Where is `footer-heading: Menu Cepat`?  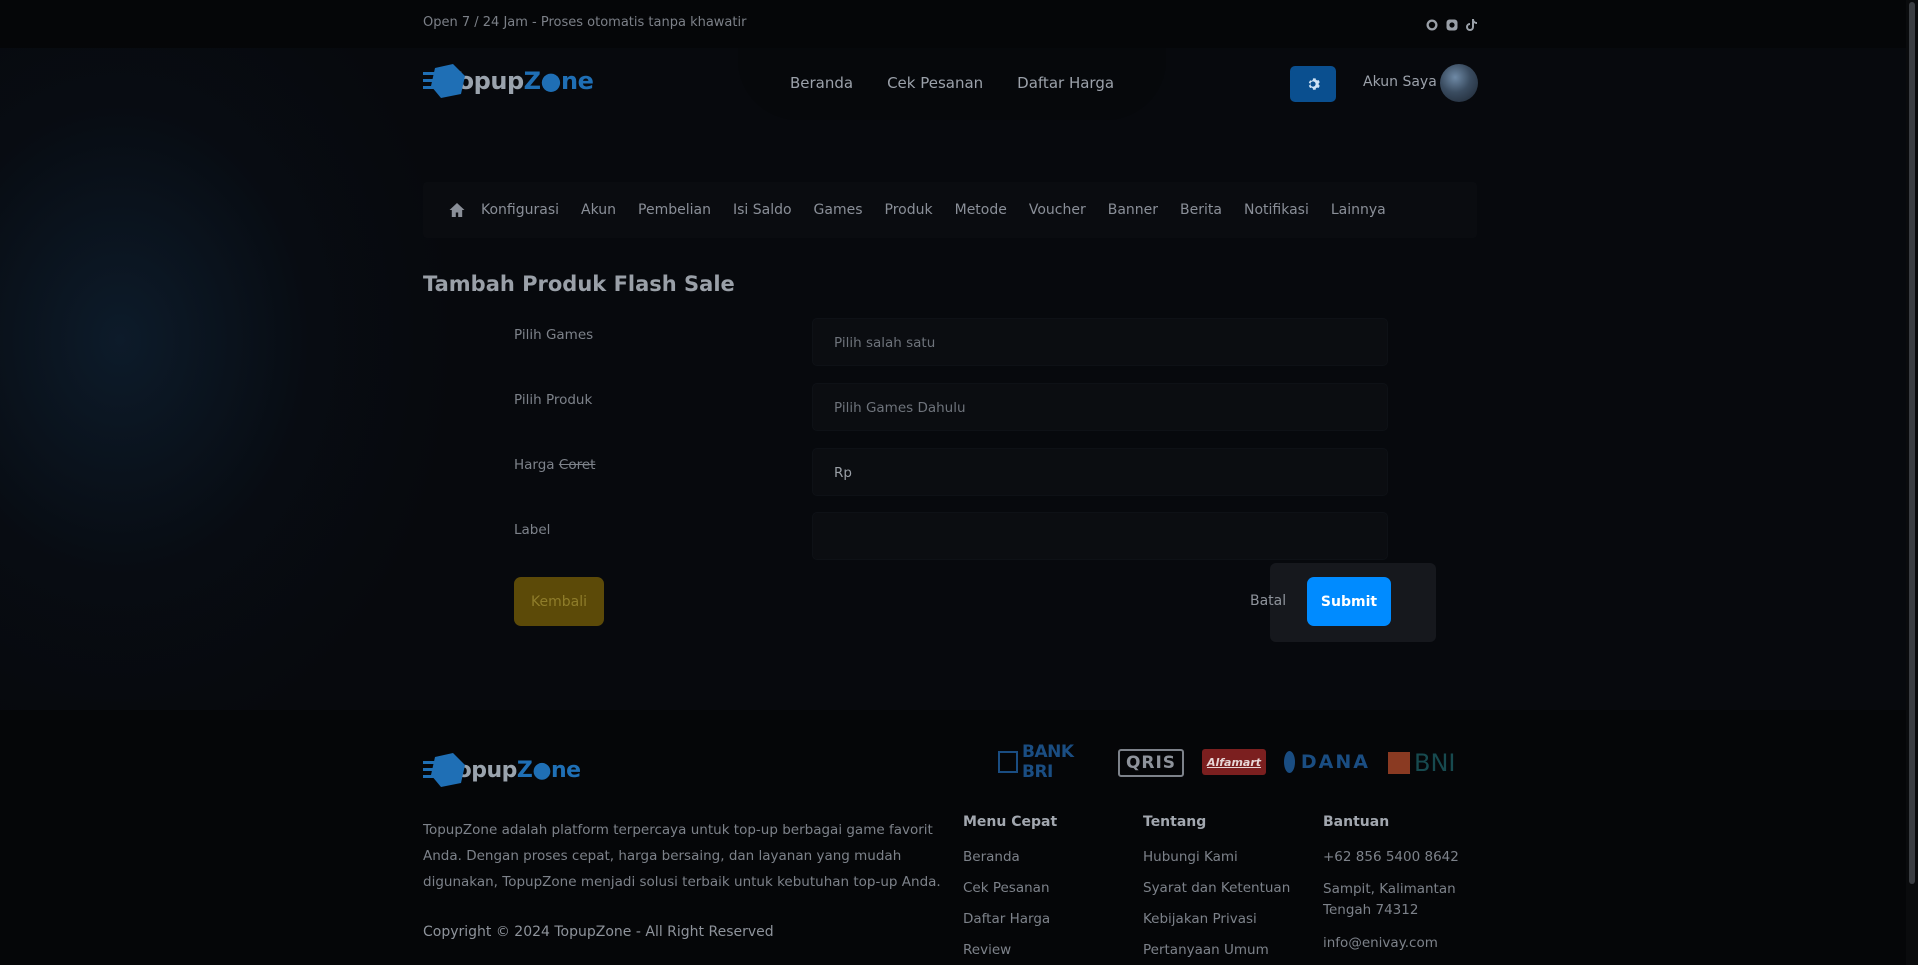 footer-heading: Menu Cepat is located at coordinates (1010, 822).